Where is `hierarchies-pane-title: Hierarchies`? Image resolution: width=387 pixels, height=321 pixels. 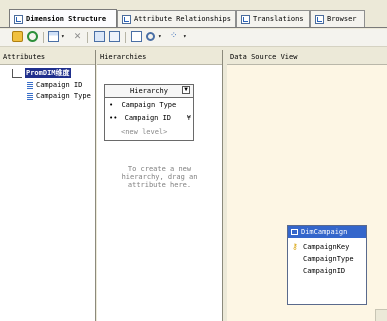 hierarchies-pane-title: Hierarchies is located at coordinates (159, 57).